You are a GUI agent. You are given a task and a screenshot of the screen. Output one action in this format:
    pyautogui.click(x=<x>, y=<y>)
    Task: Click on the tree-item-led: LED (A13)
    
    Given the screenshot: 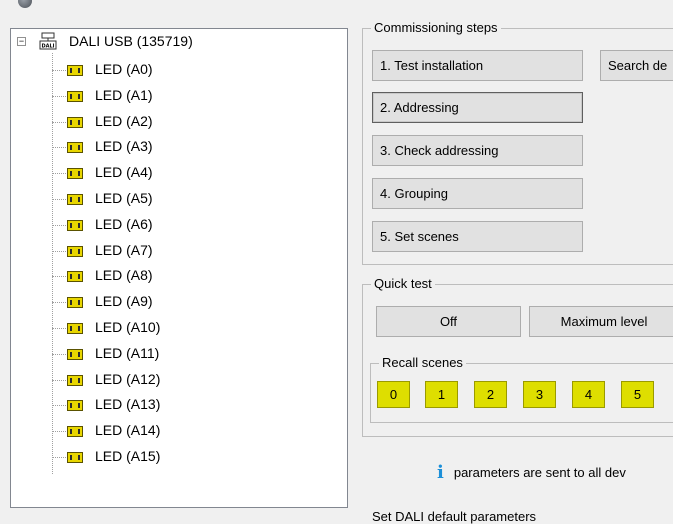 What is the action you would take?
    pyautogui.click(x=127, y=404)
    